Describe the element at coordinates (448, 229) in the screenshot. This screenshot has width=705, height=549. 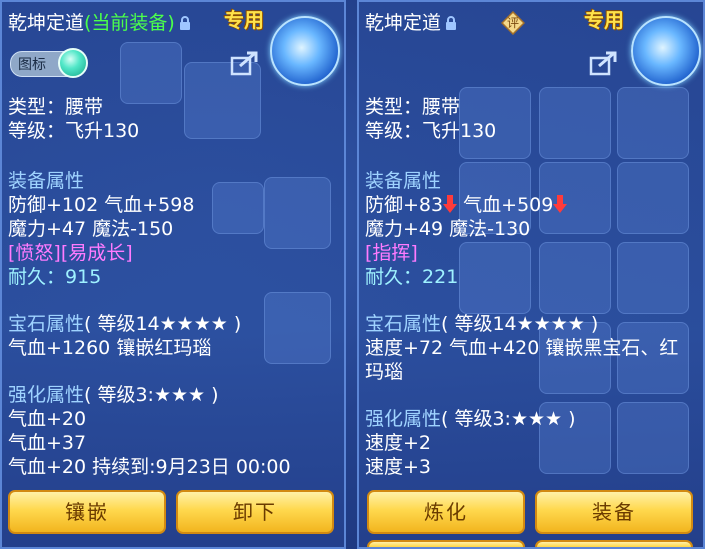
I see `equip-attr-line: 魔力+49 魔法-130` at that location.